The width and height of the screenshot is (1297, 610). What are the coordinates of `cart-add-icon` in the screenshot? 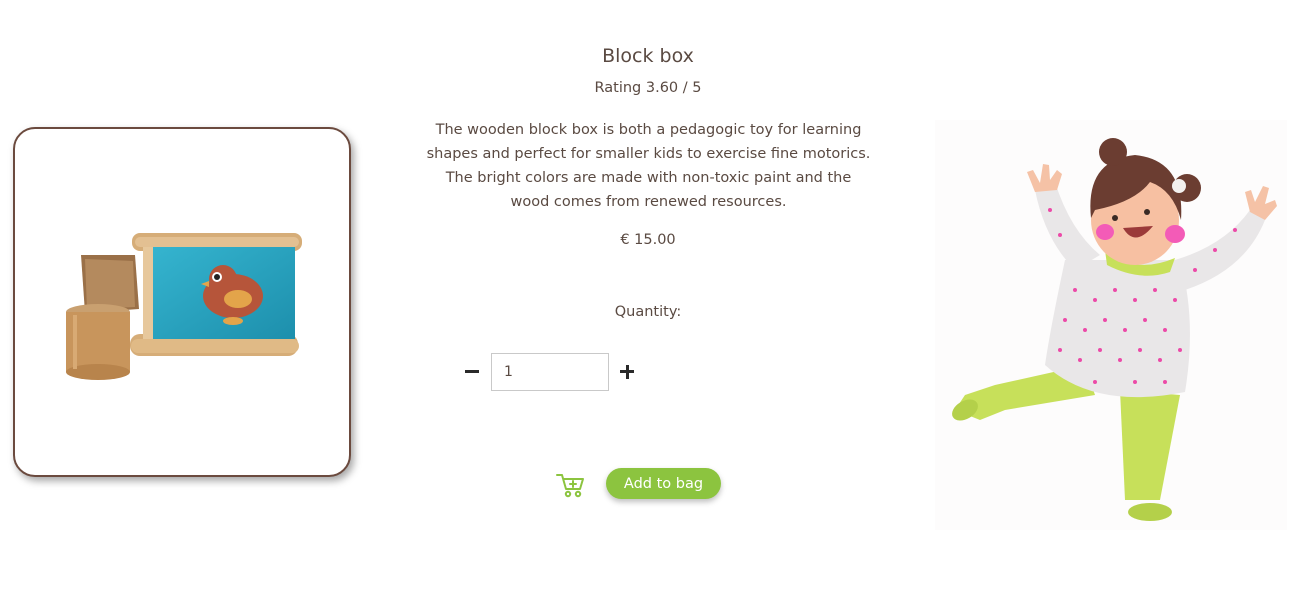 It's located at (571, 485).